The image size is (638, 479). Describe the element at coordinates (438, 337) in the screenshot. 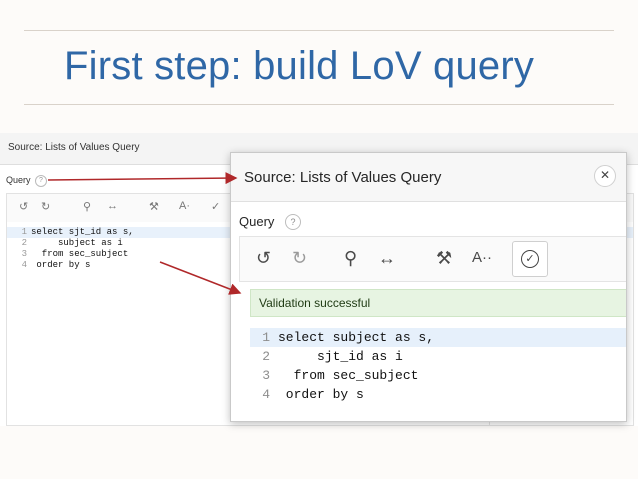

I see `code-line: 1 select subject as s,` at that location.